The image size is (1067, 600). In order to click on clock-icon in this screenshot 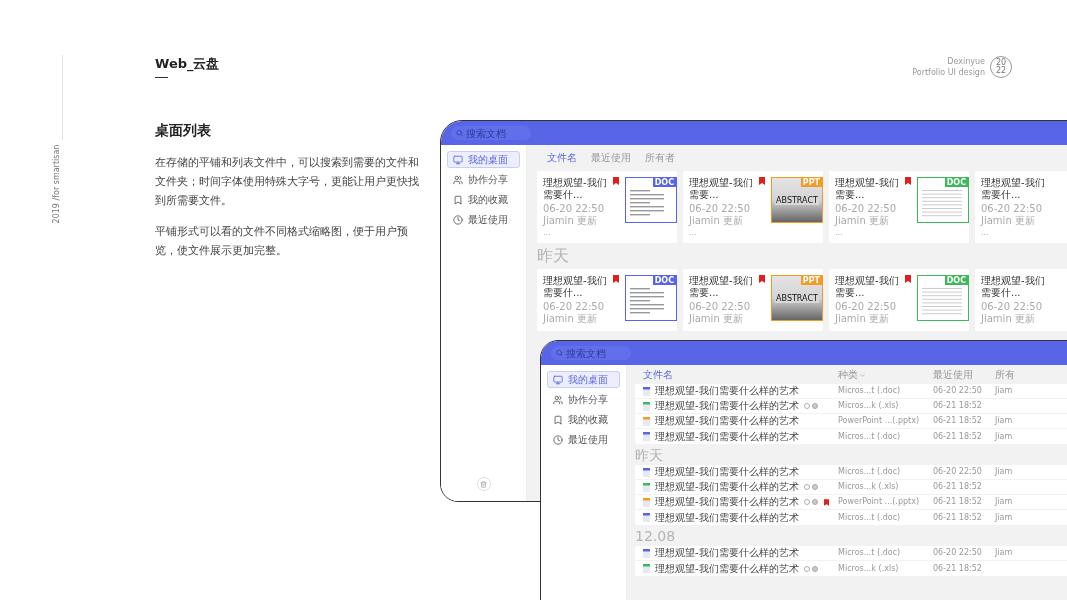, I will do `click(458, 219)`.